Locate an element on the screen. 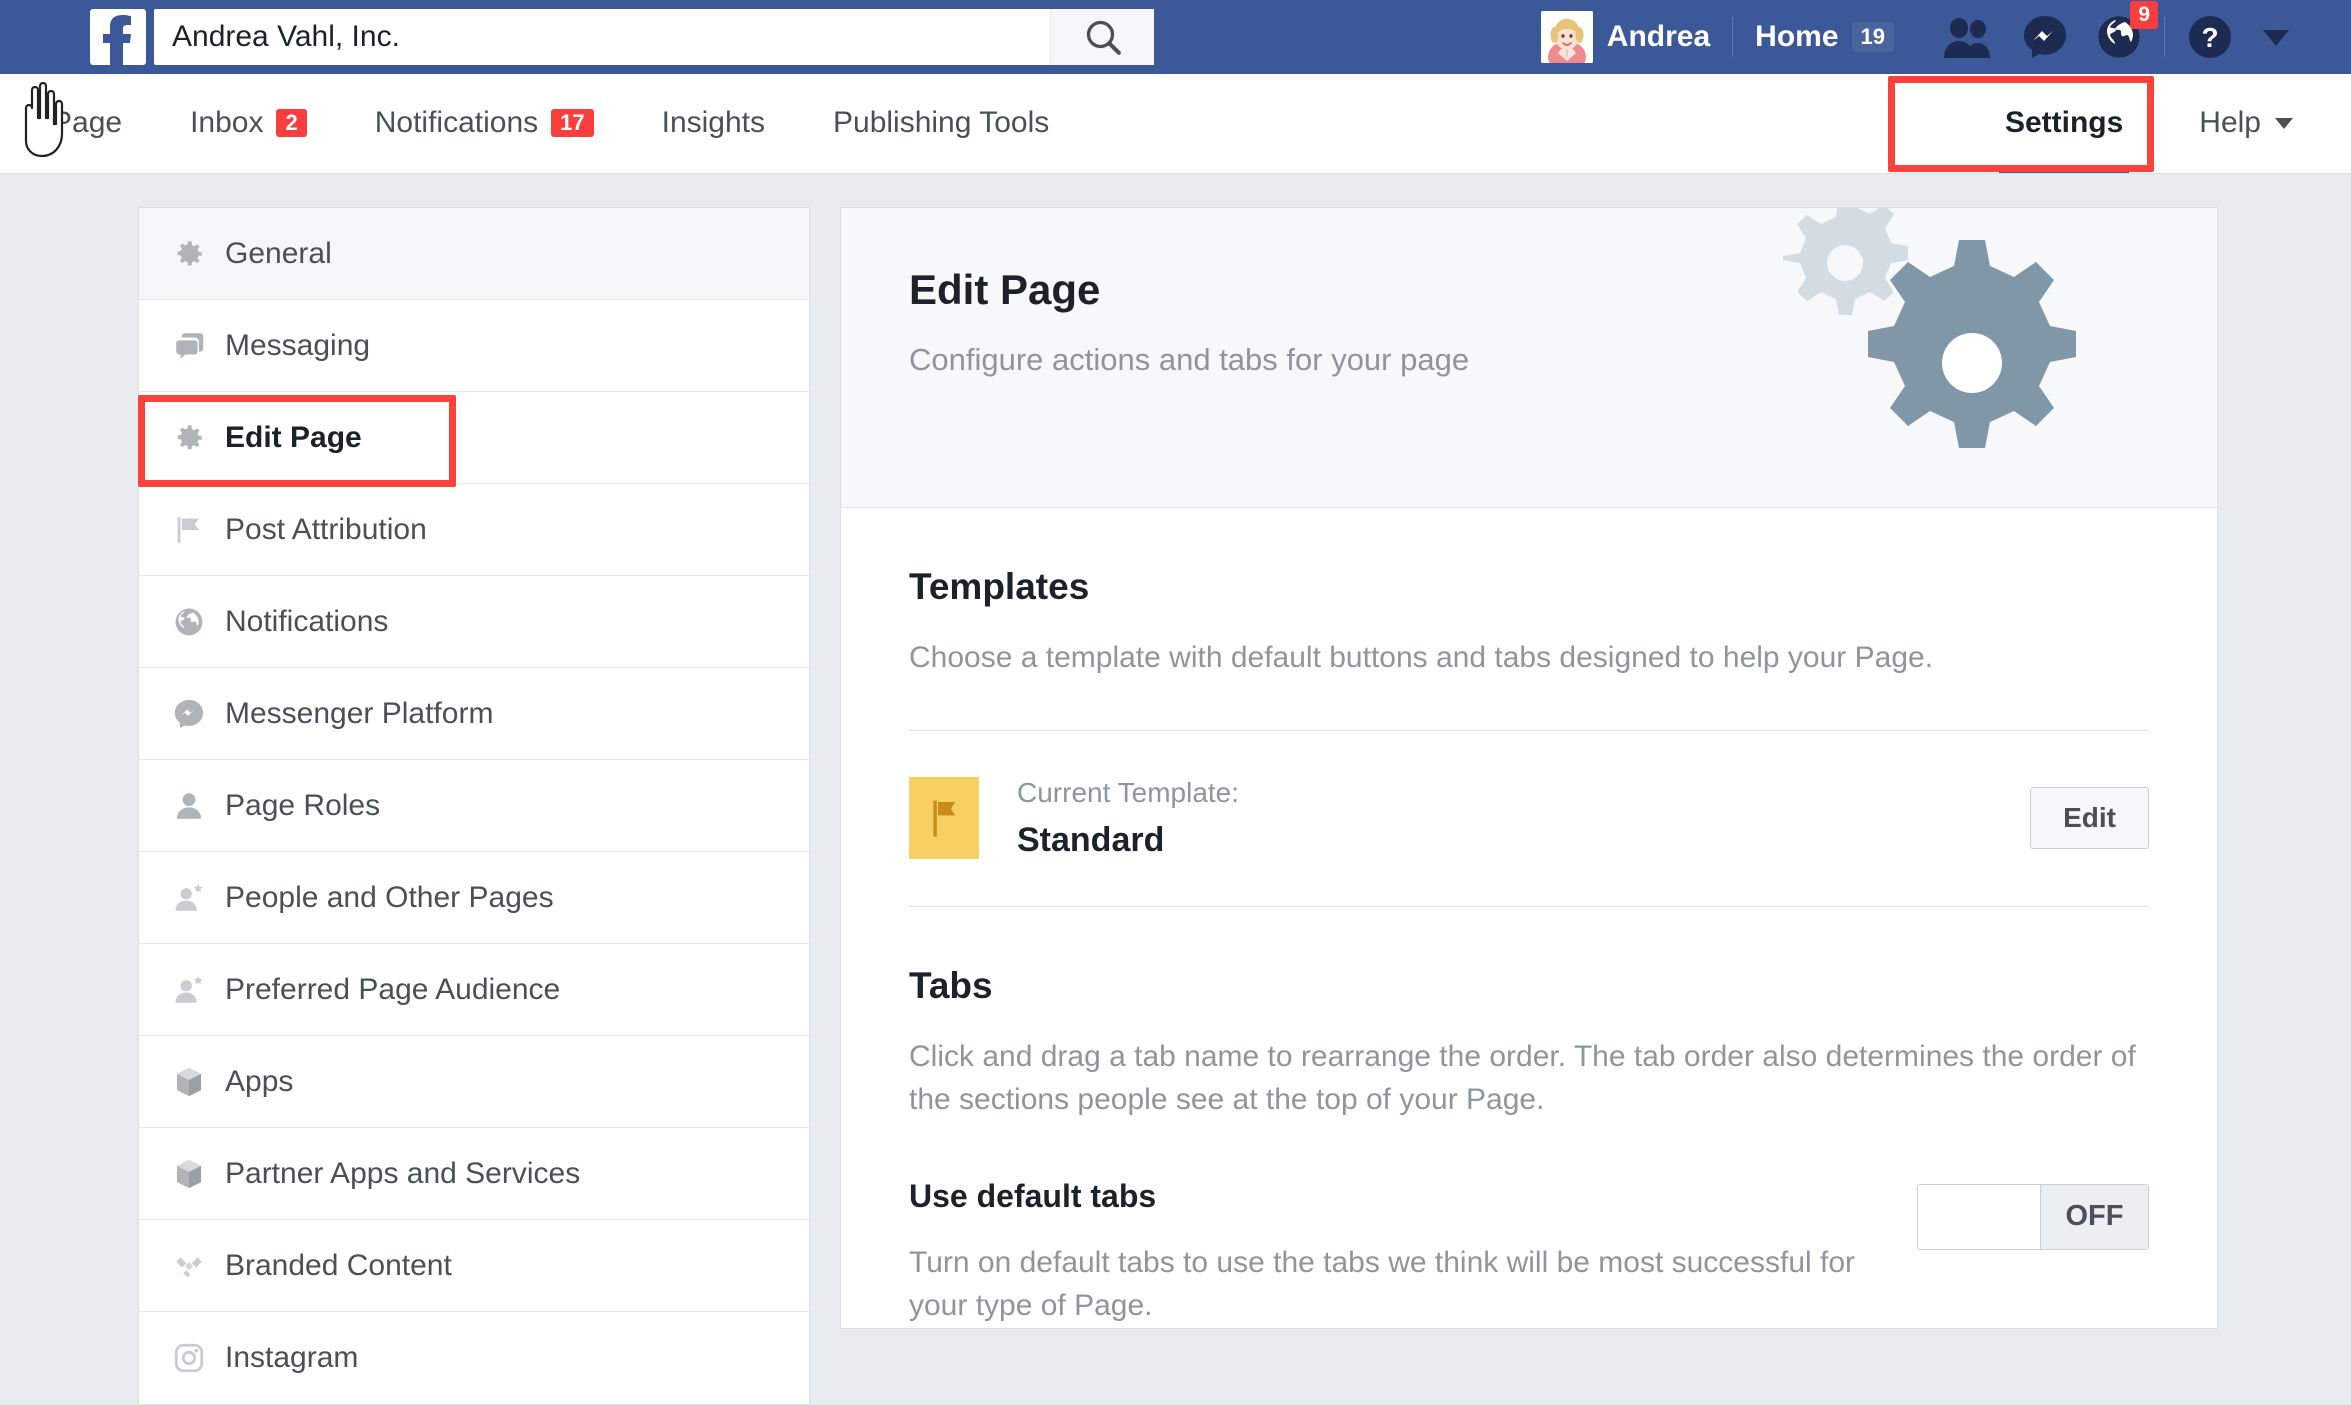 This screenshot has width=2351, height=1405. sidebar-item-people-and-other-pages: People and Other Pages is located at coordinates (474, 898).